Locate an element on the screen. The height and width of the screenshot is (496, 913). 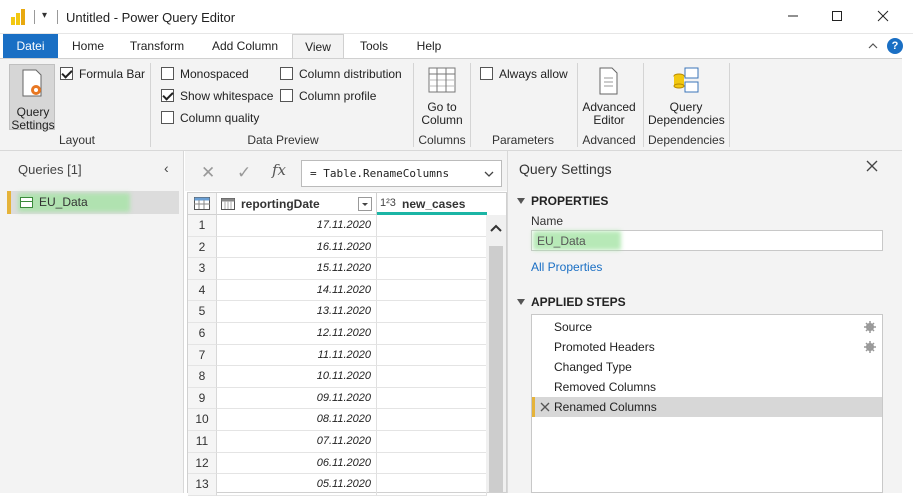
table-row: 4 14.11.2020 is located at coordinates (338, 290).